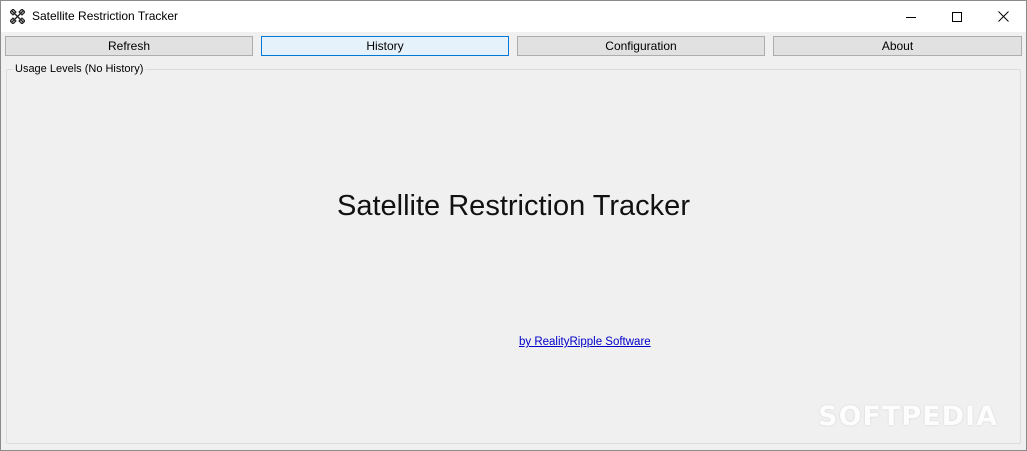  What do you see at coordinates (908, 416) in the screenshot?
I see `watermark-logo: SOFTPEDIA` at bounding box center [908, 416].